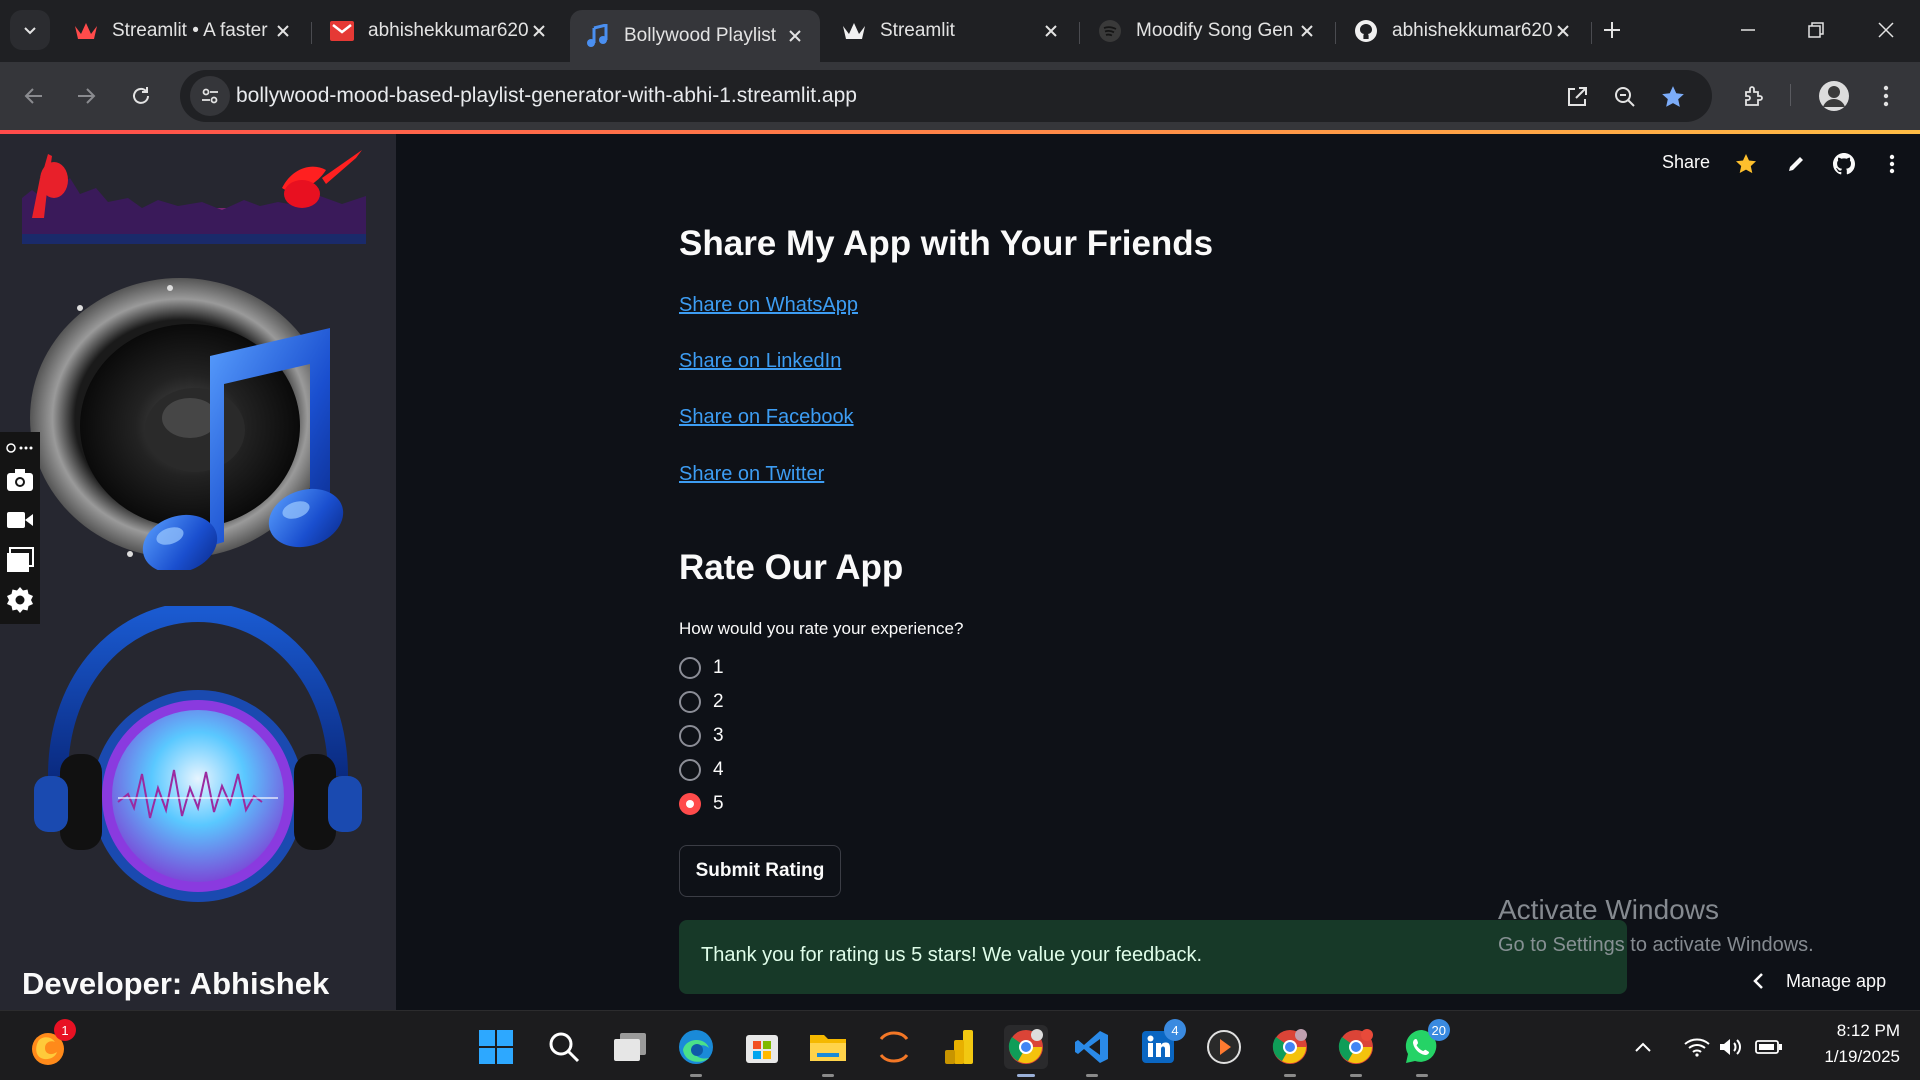 The image size is (1920, 1080). Describe the element at coordinates (1850, 1044) in the screenshot. I see `system-clock: 8:12 PM 1/19/2025` at that location.